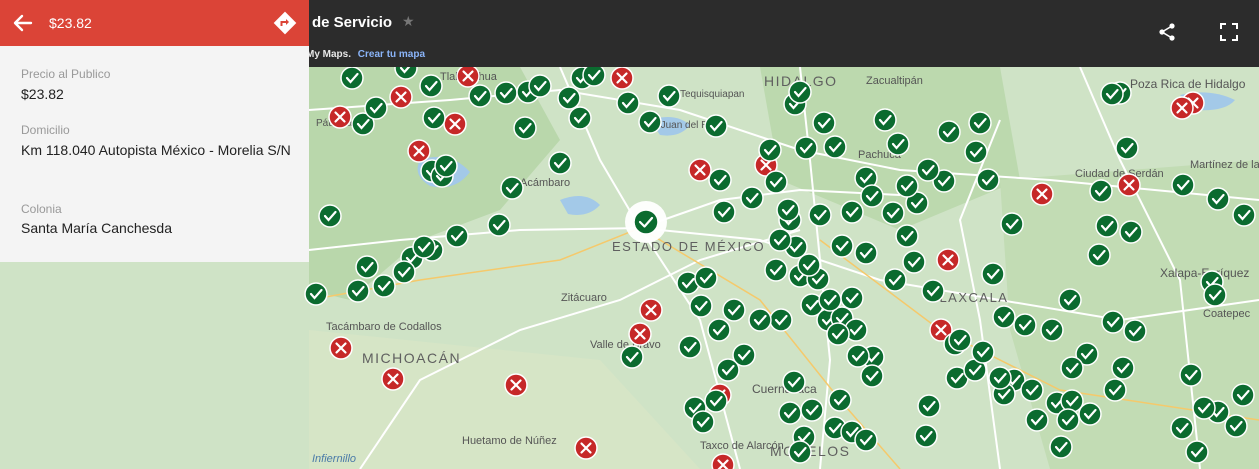  I want to click on directions-icon, so click(285, 23).